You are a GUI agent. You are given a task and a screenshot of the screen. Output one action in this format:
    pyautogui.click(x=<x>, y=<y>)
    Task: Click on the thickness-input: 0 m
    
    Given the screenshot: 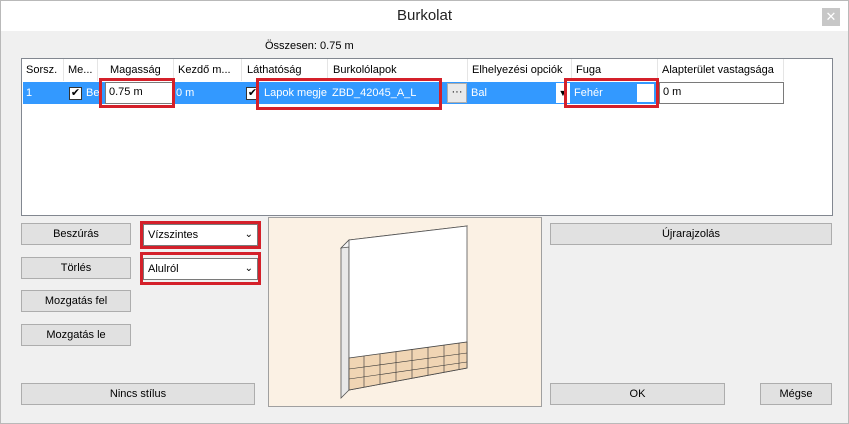 What is the action you would take?
    pyautogui.click(x=721, y=93)
    